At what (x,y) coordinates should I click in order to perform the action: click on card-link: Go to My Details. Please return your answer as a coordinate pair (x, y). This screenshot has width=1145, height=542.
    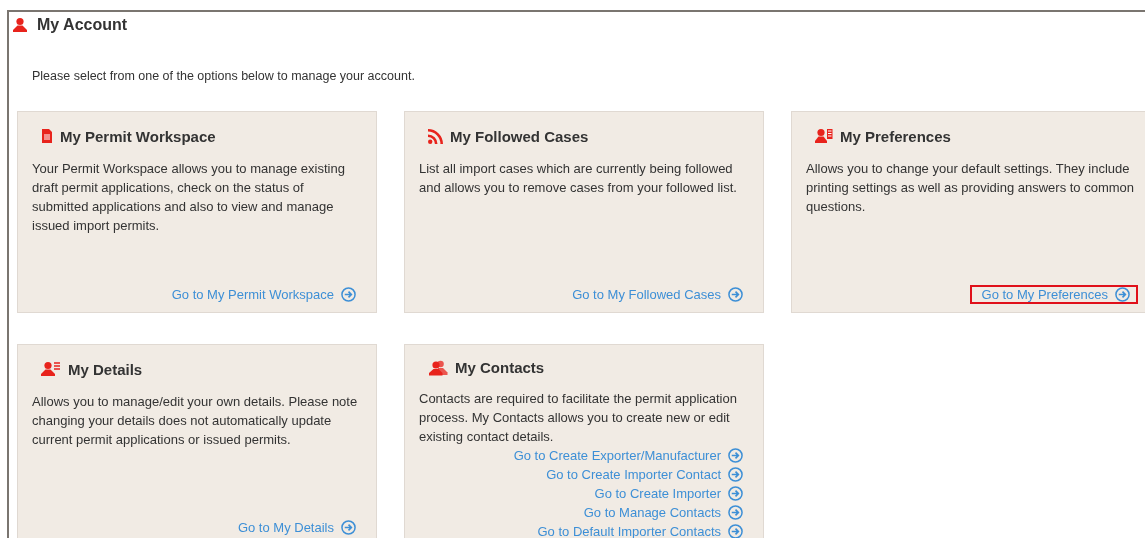
    Looking at the image, I should click on (294, 527).